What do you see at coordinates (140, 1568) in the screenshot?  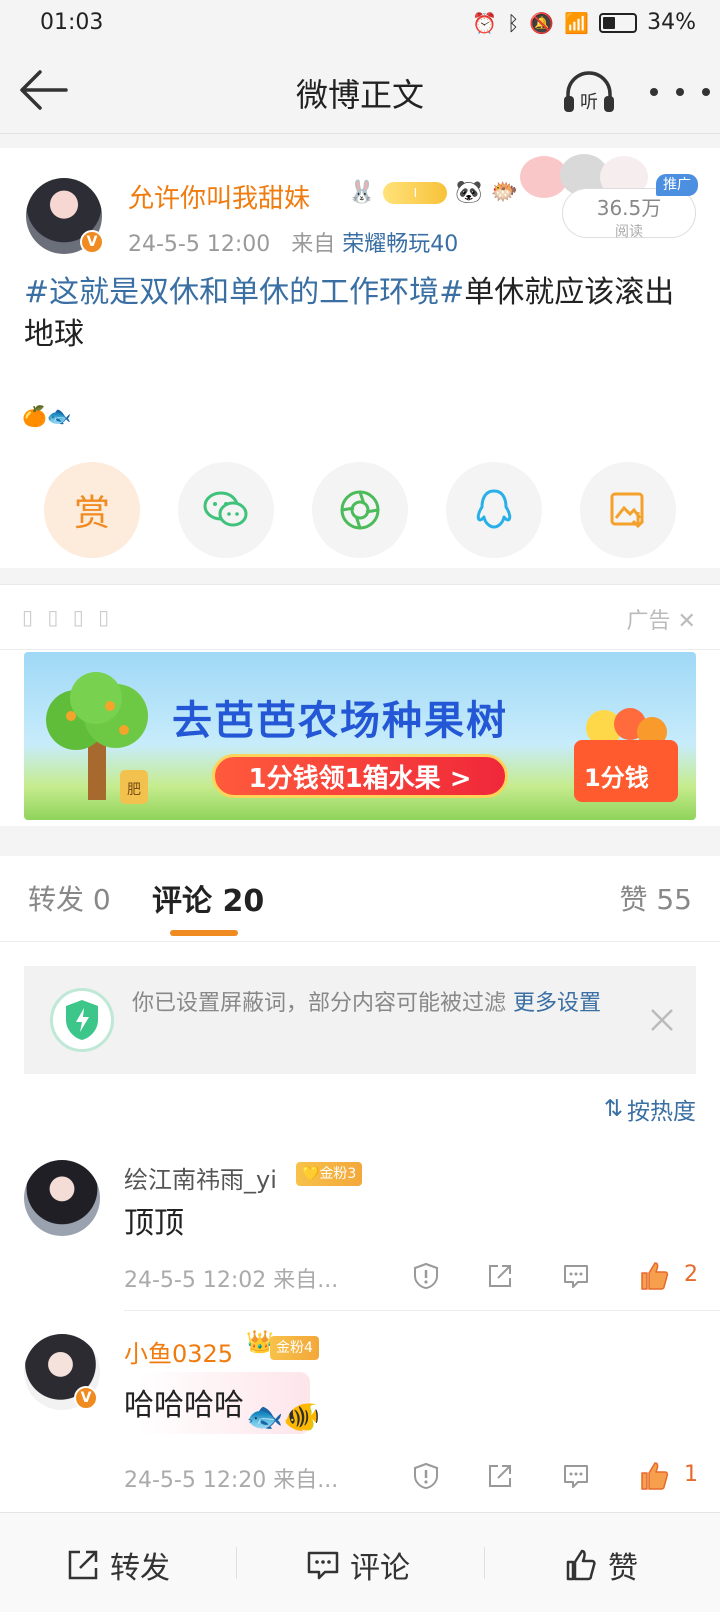 I see `repost-label: 转发` at bounding box center [140, 1568].